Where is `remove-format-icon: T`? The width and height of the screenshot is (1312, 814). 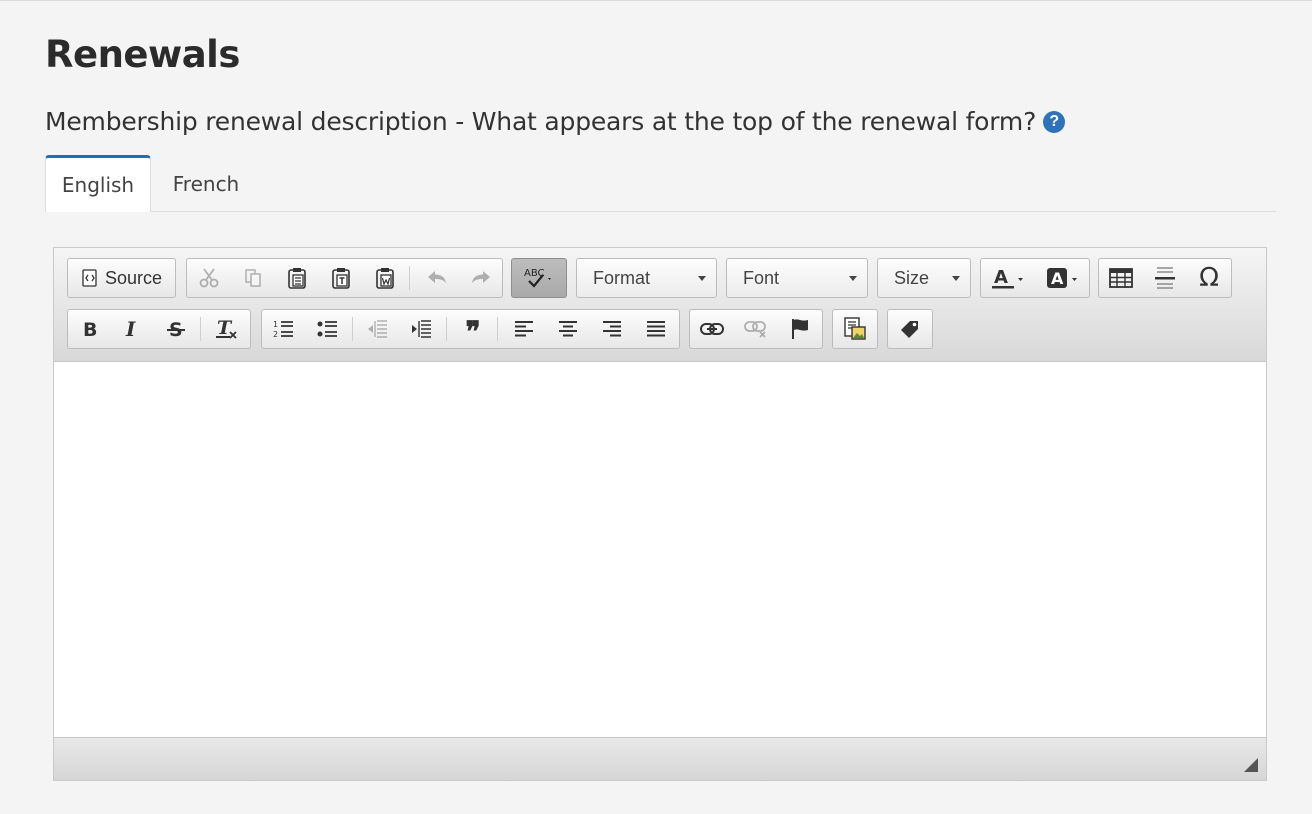 remove-format-icon: T is located at coordinates (226, 328).